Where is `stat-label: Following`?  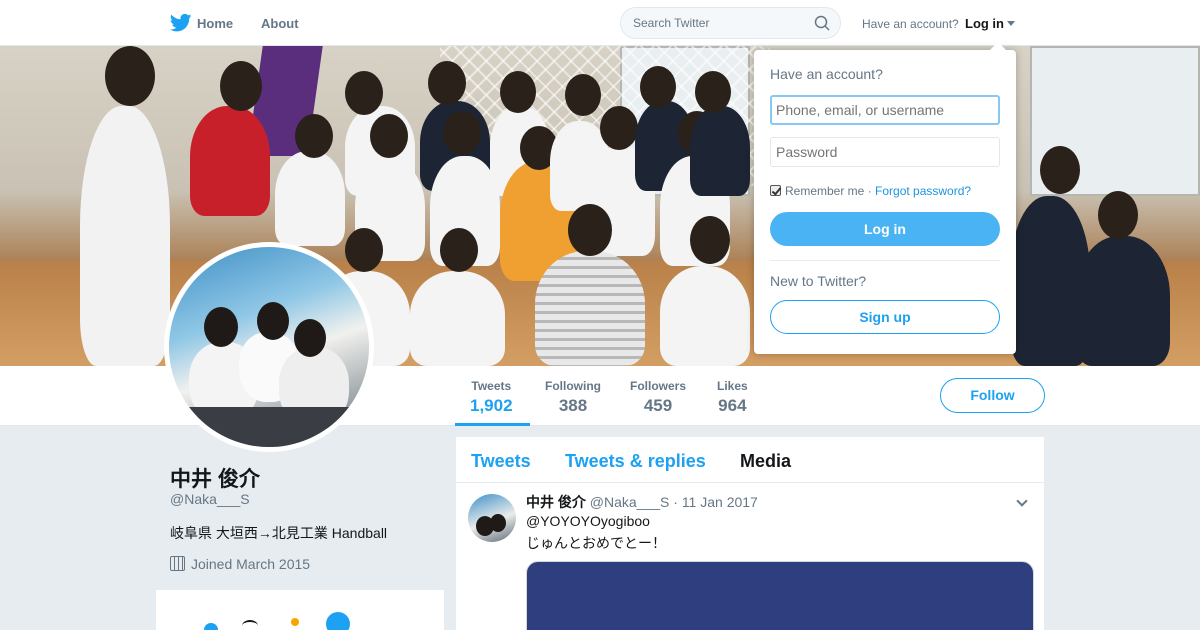 stat-label: Following is located at coordinates (573, 386).